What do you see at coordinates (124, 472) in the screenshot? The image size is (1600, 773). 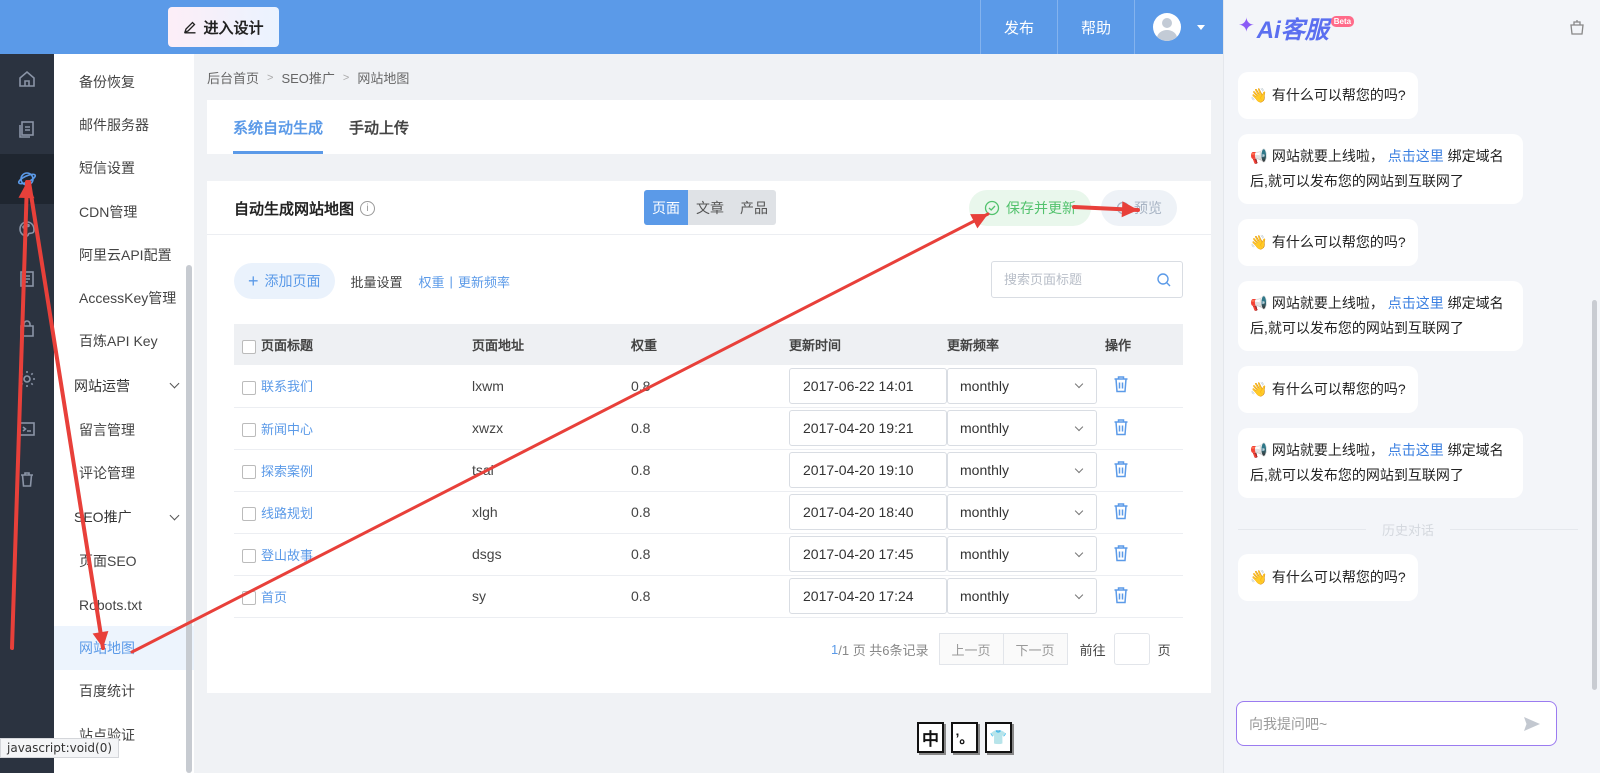 I see `subnav-item-comments: 评论管理` at bounding box center [124, 472].